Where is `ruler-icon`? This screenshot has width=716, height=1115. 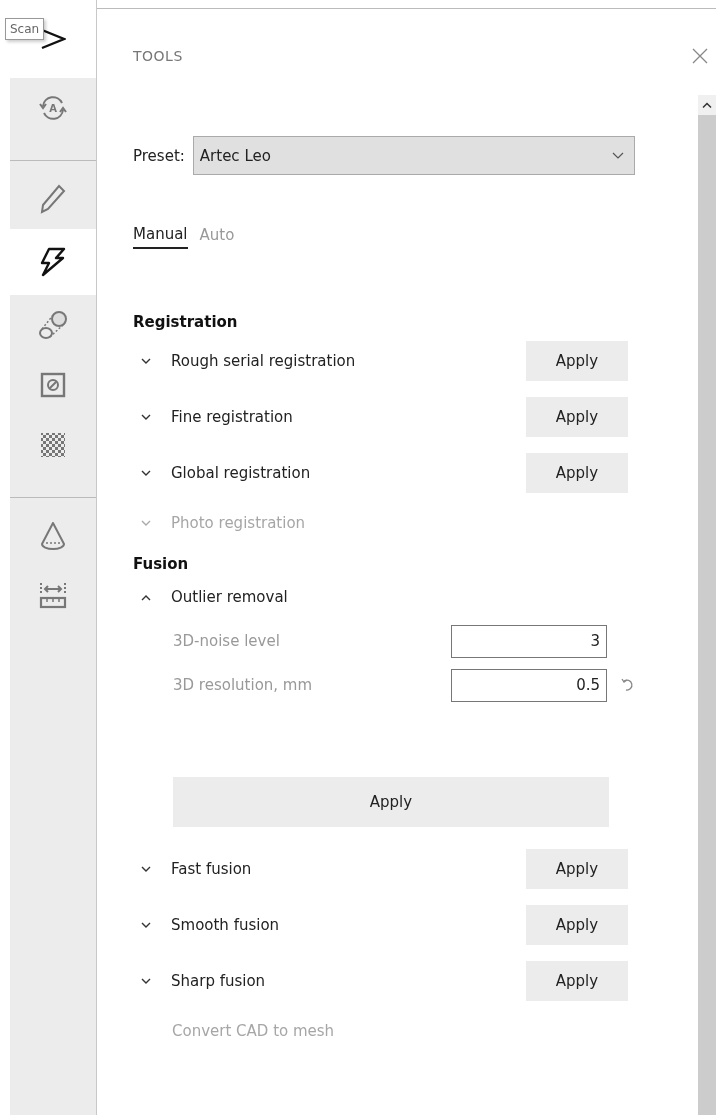
ruler-icon is located at coordinates (53, 596).